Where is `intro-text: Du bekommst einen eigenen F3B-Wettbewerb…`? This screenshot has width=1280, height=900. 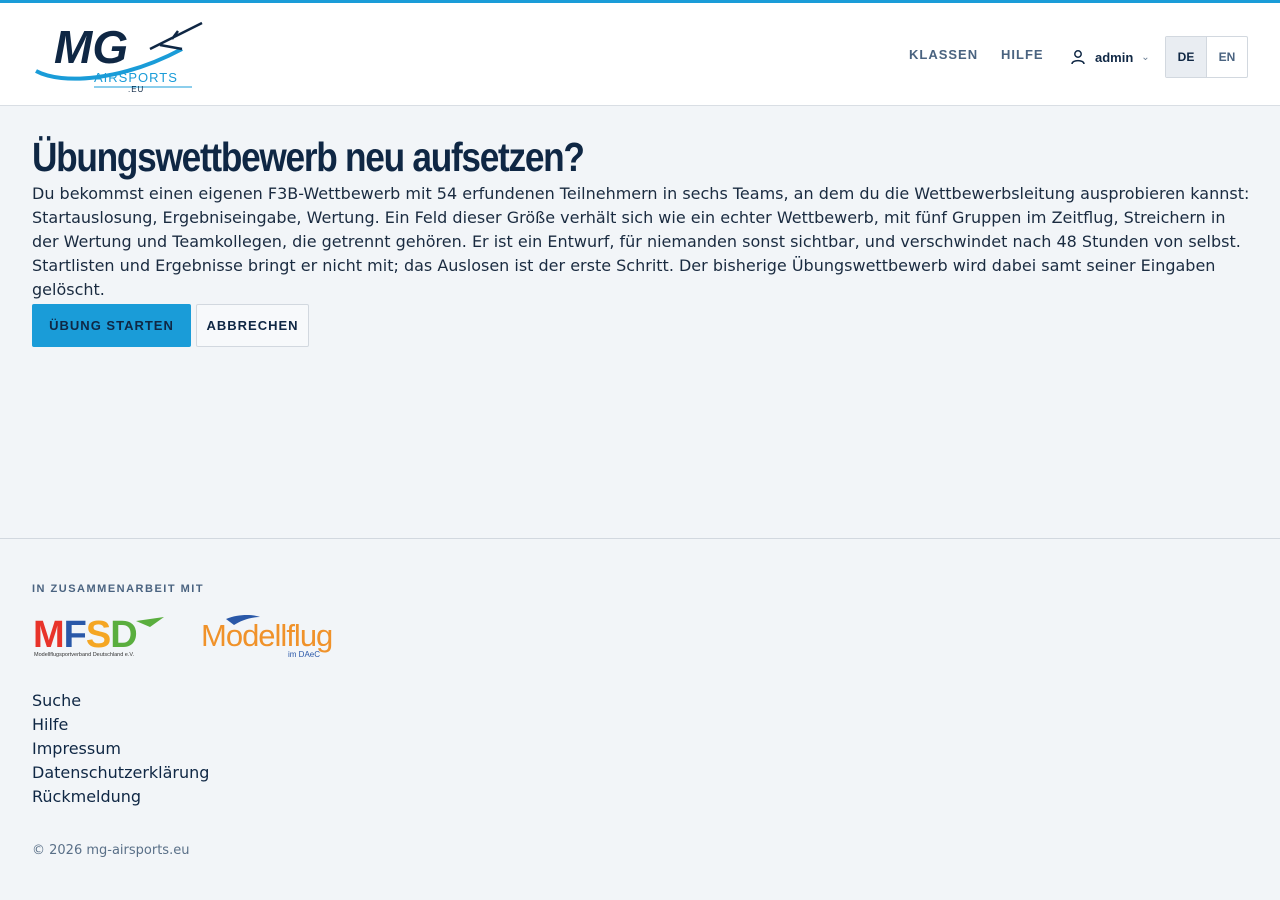
intro-text: Du bekommst einen eigenen F3B-Wettbewerb… is located at coordinates (641, 241).